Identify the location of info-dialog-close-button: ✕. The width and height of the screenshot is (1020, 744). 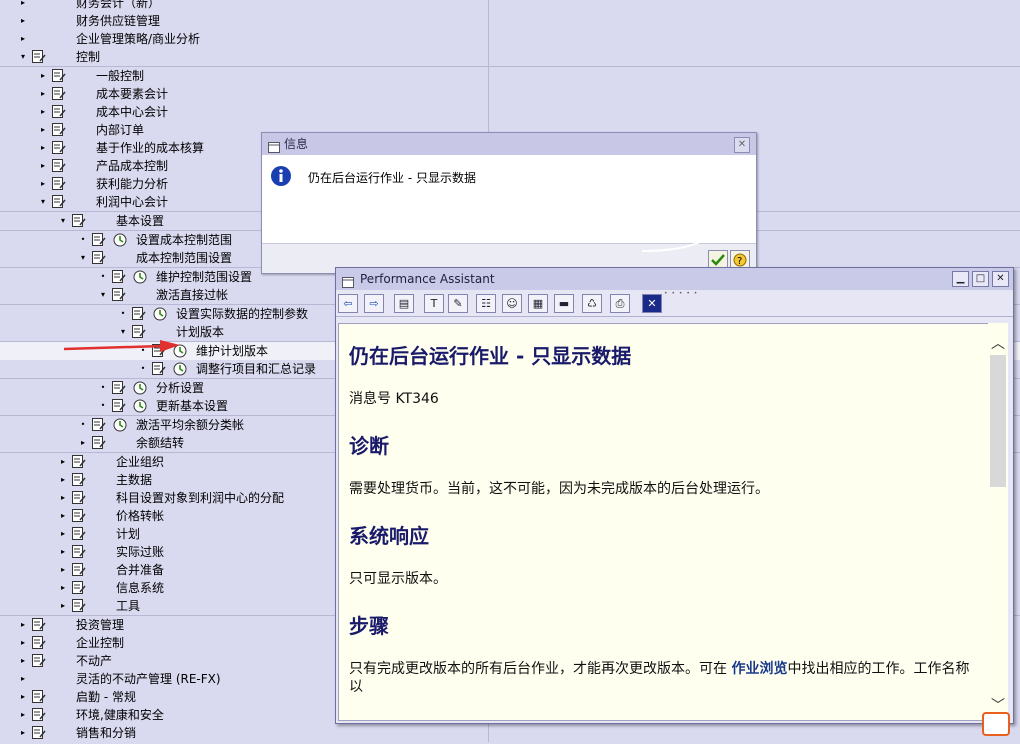
(742, 145).